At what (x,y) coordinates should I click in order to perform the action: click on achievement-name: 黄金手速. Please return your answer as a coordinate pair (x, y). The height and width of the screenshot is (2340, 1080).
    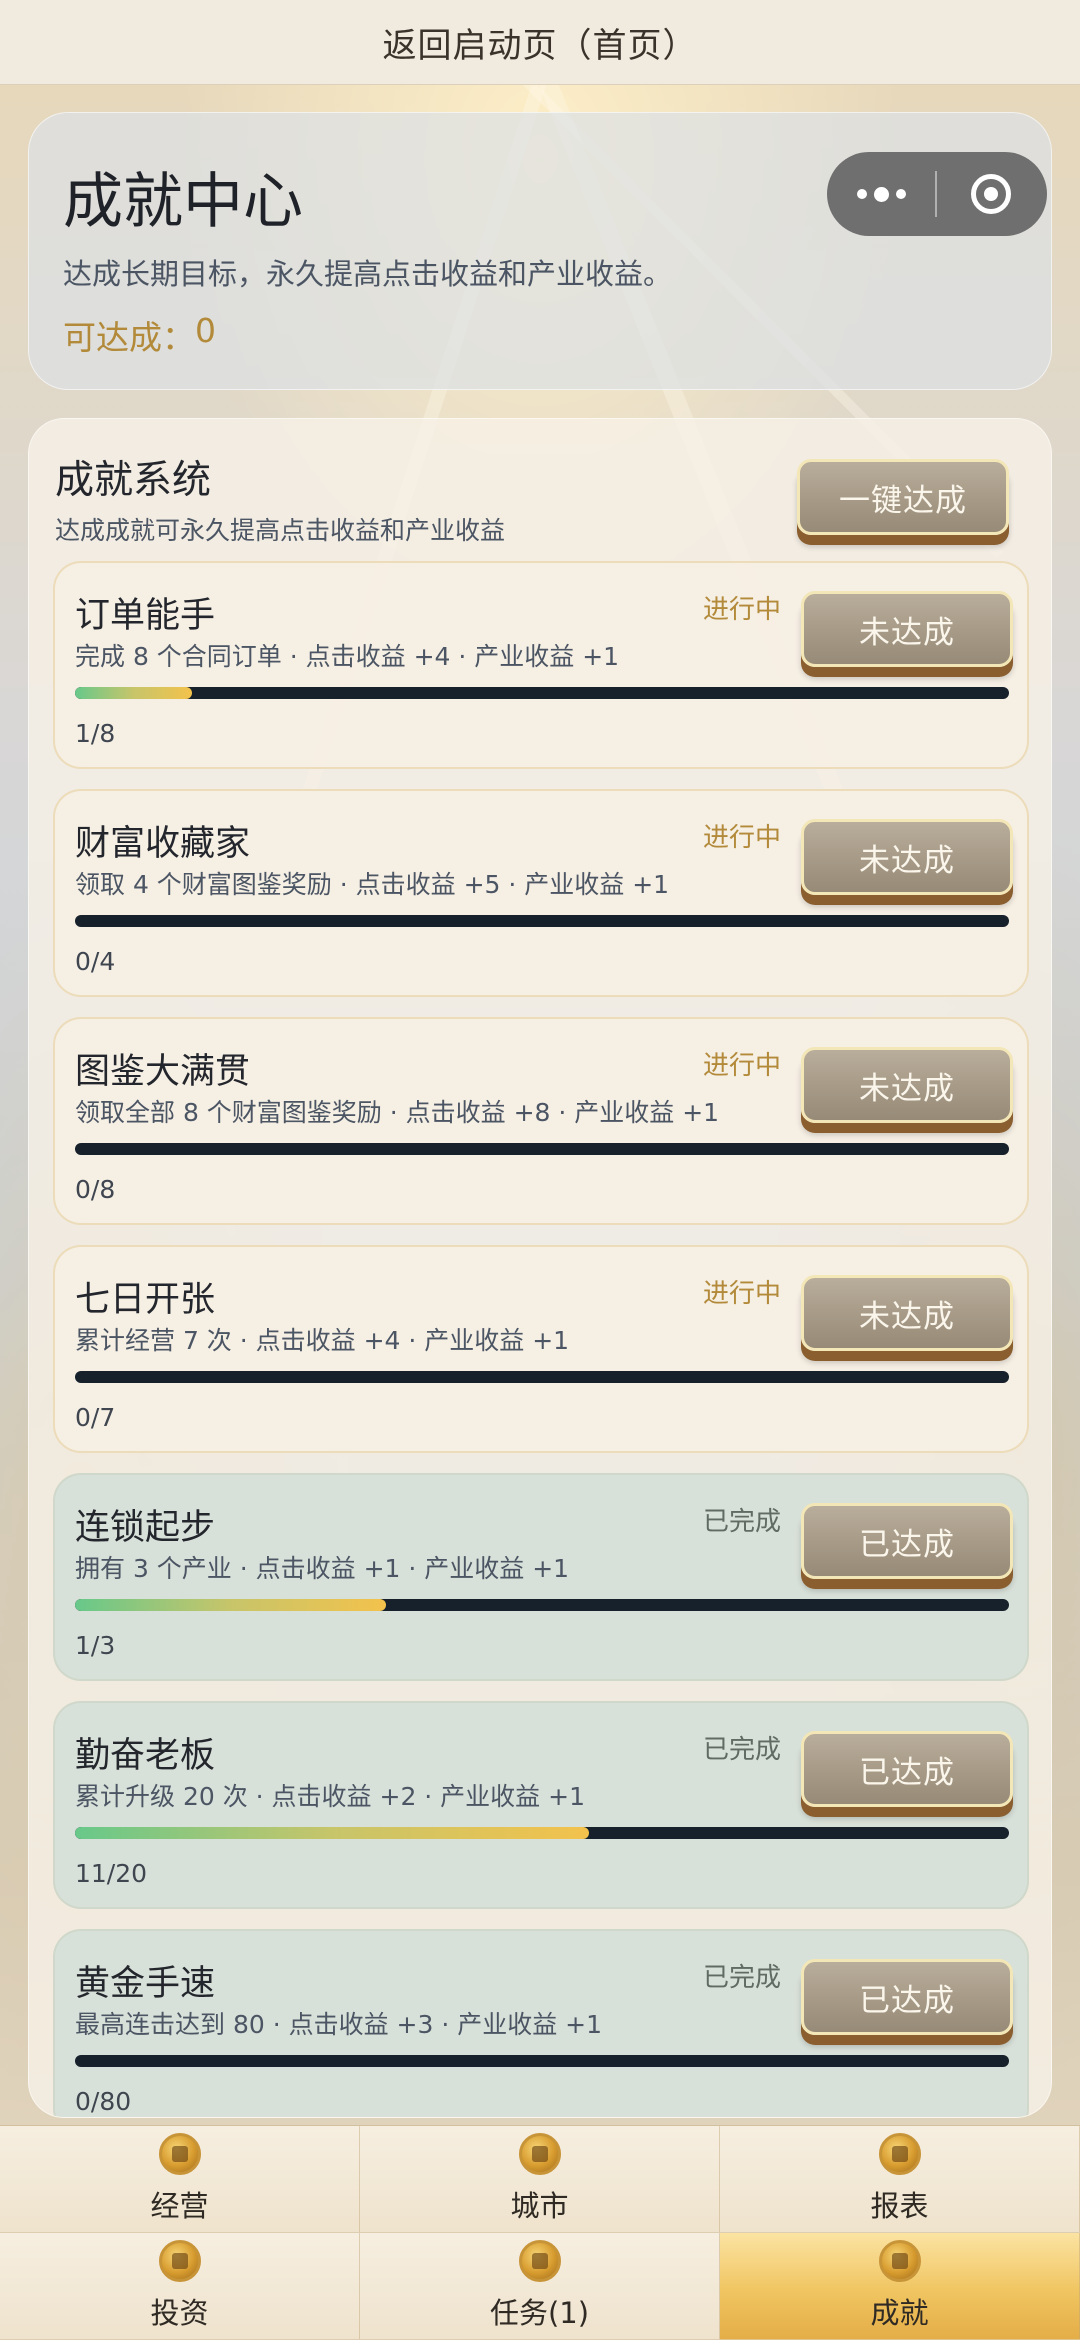
    Looking at the image, I should click on (145, 1984).